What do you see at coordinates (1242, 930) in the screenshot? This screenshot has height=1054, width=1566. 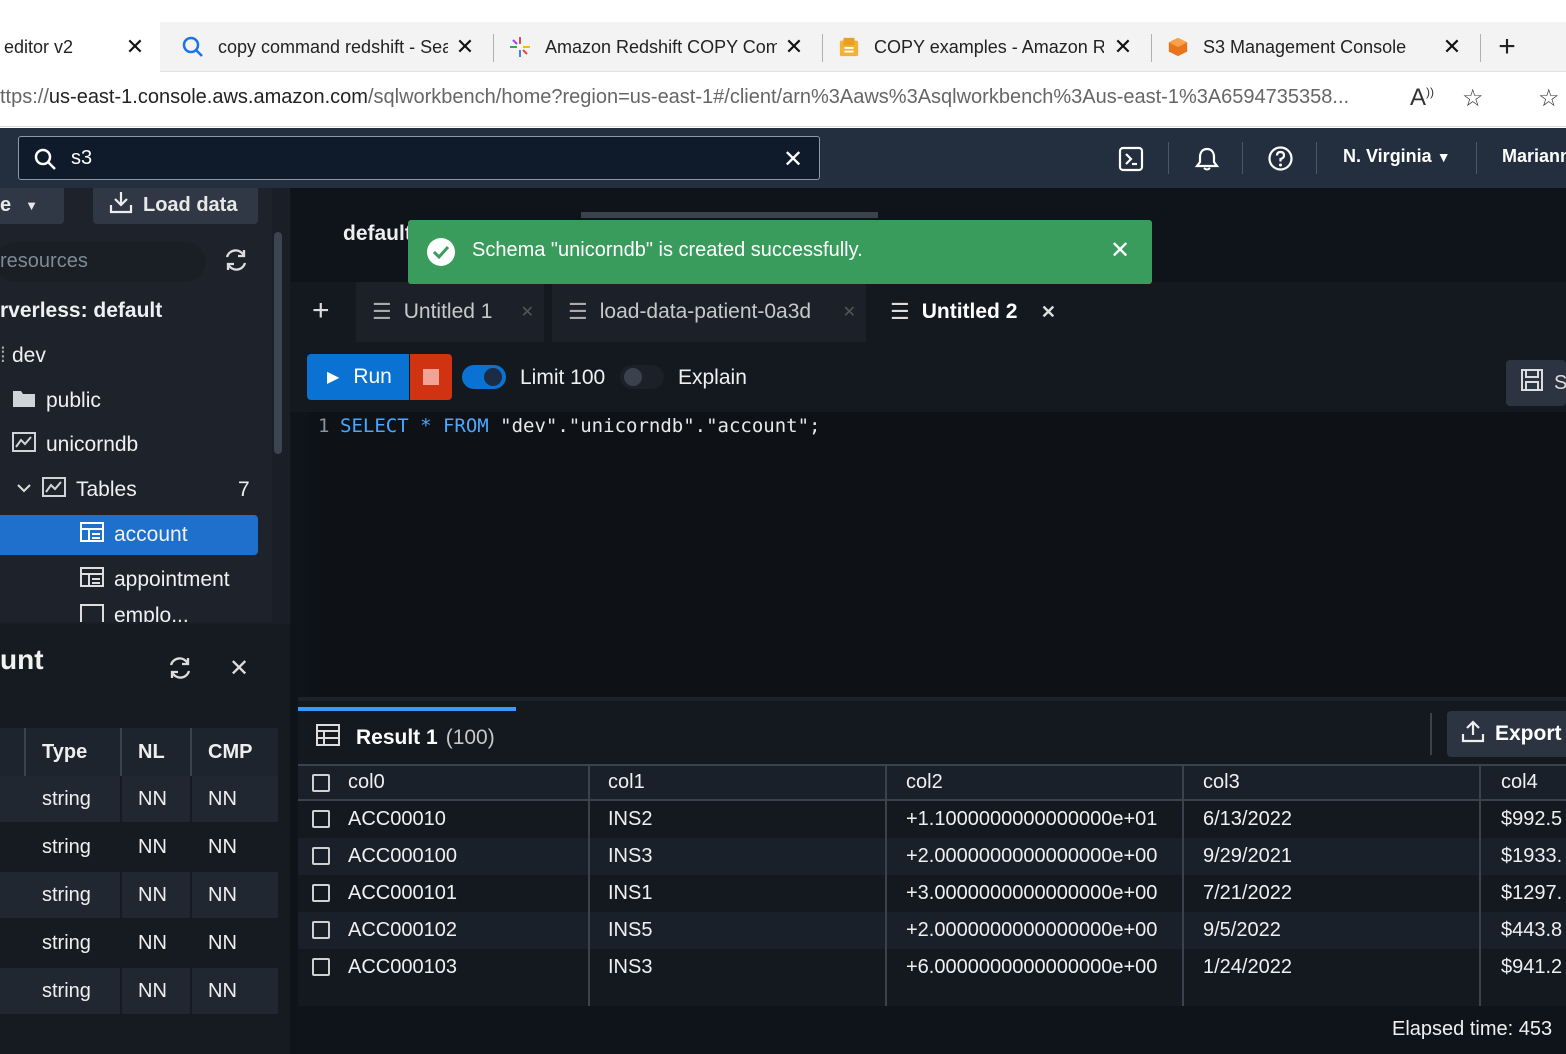 I see `cell-col3: 9/5/2022` at bounding box center [1242, 930].